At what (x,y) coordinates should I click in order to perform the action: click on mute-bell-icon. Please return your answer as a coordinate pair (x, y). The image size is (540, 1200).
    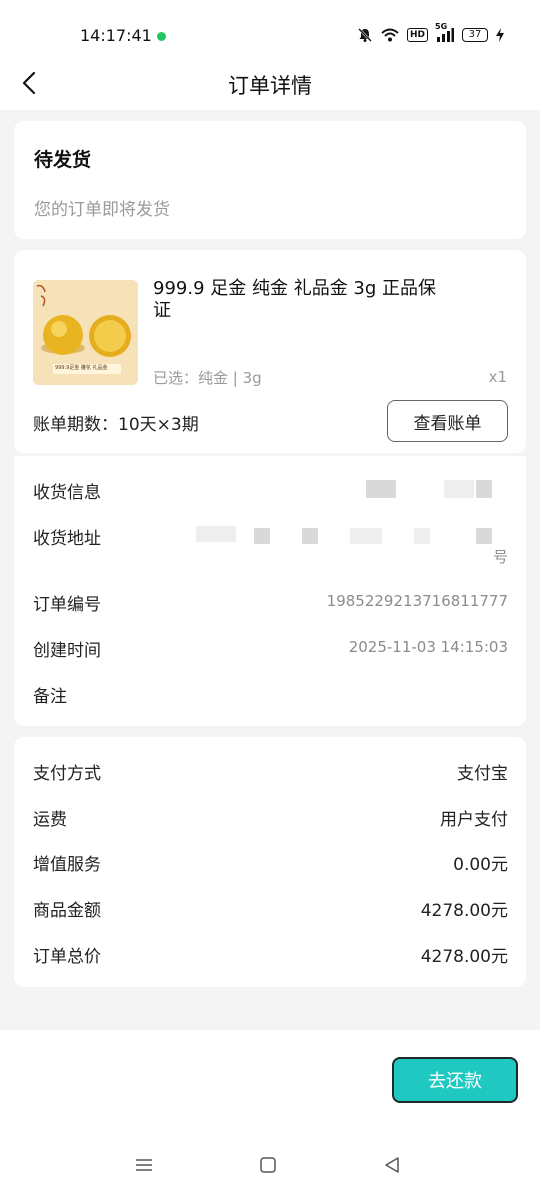
    Looking at the image, I should click on (365, 35).